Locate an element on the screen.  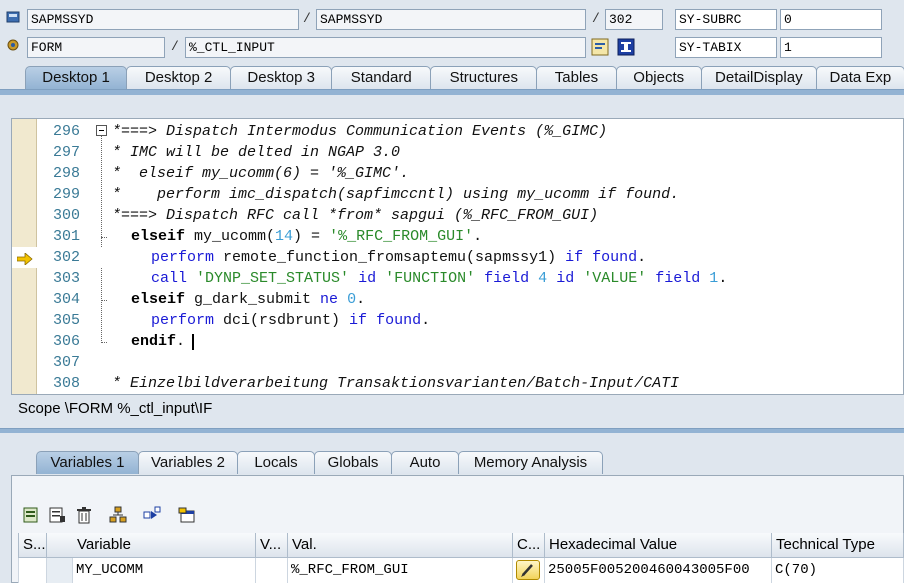
change-value-cell is located at coordinates (529, 570).